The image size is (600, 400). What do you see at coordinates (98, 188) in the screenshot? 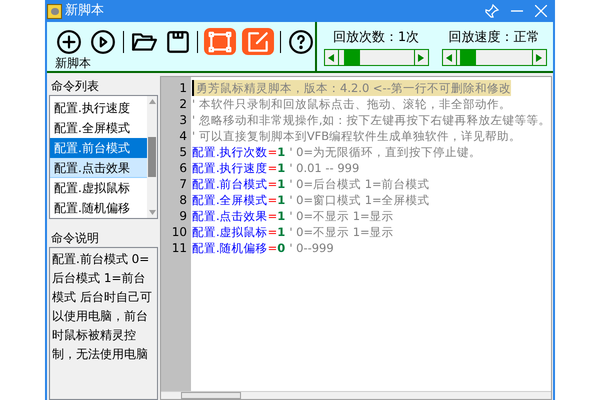
I see `command-item: 配置.虚拟鼠标` at bounding box center [98, 188].